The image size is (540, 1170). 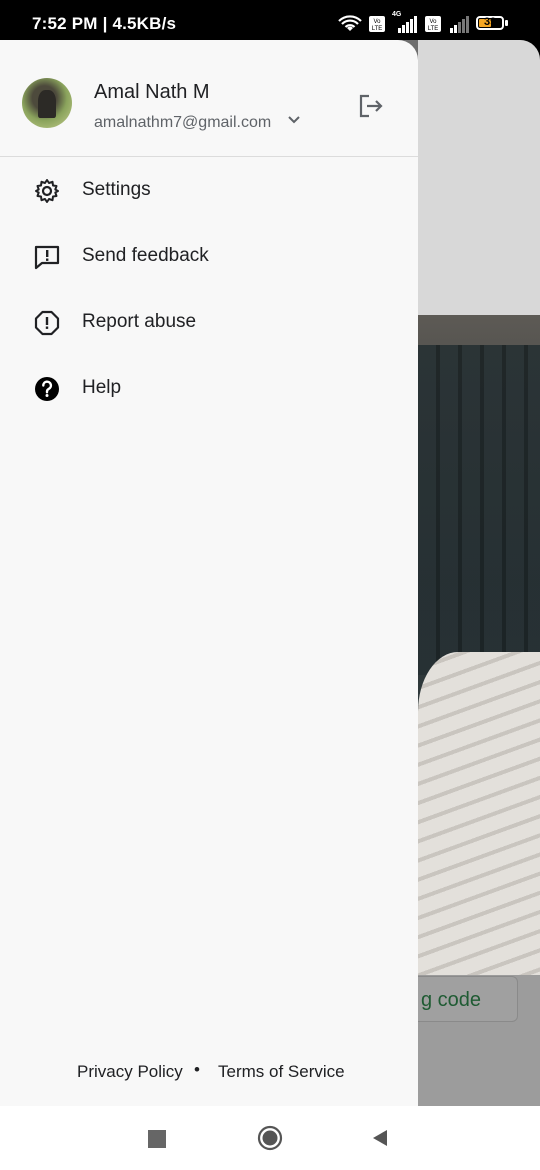 What do you see at coordinates (459, 24) in the screenshot?
I see `signal-weak-icon` at bounding box center [459, 24].